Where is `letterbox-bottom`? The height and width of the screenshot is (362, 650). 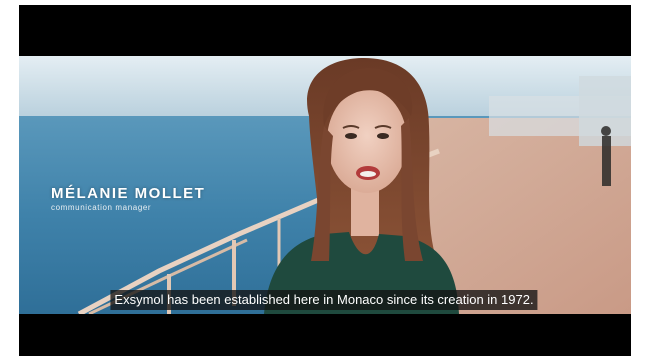
letterbox-bottom is located at coordinates (325, 335).